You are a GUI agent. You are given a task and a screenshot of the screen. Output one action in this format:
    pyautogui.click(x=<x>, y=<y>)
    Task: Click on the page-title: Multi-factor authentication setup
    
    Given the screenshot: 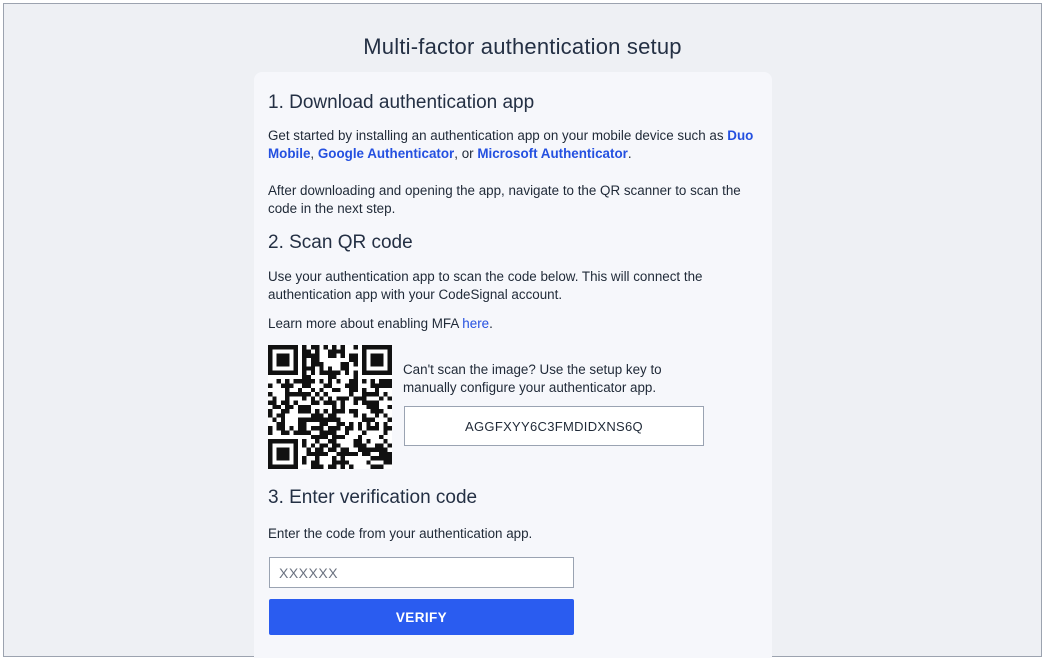 What is the action you would take?
    pyautogui.click(x=522, y=46)
    